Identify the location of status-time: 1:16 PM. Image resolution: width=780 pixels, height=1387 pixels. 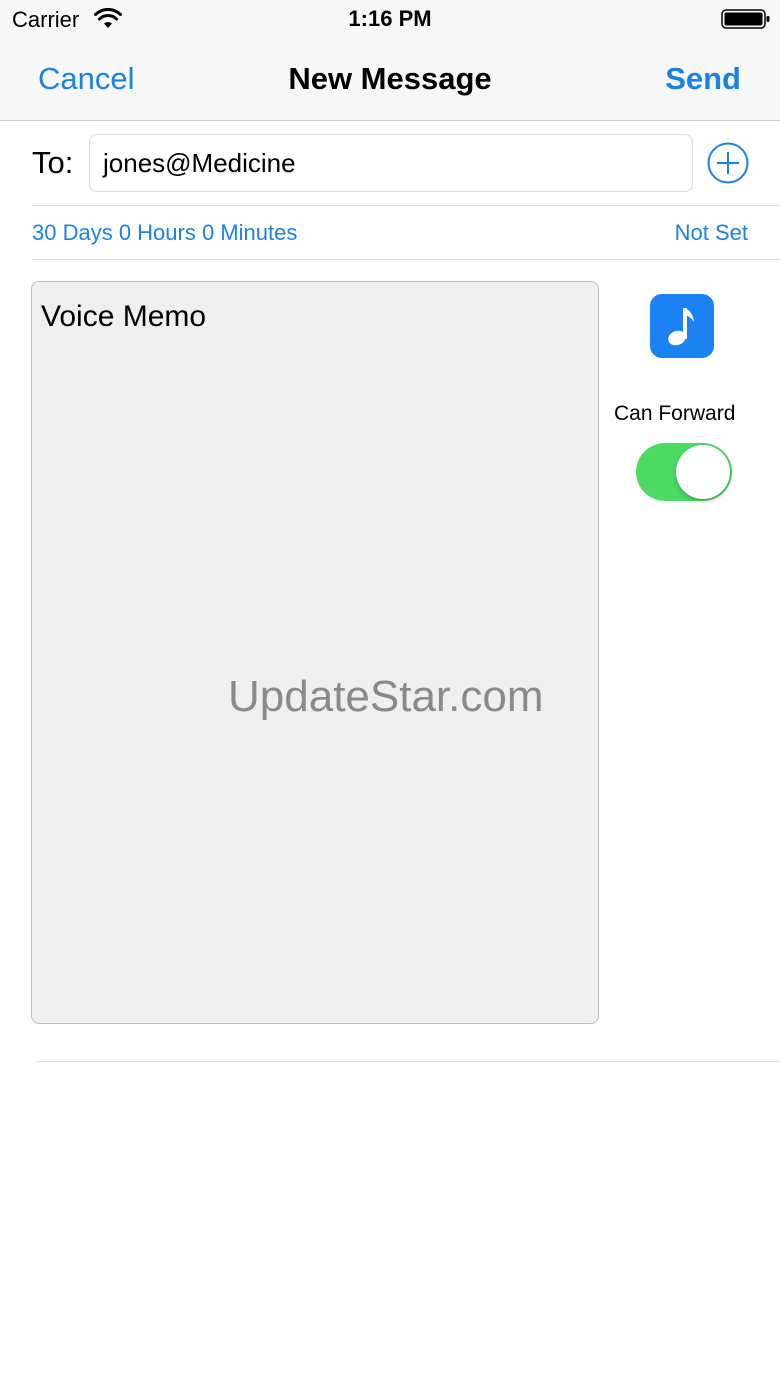
(390, 18).